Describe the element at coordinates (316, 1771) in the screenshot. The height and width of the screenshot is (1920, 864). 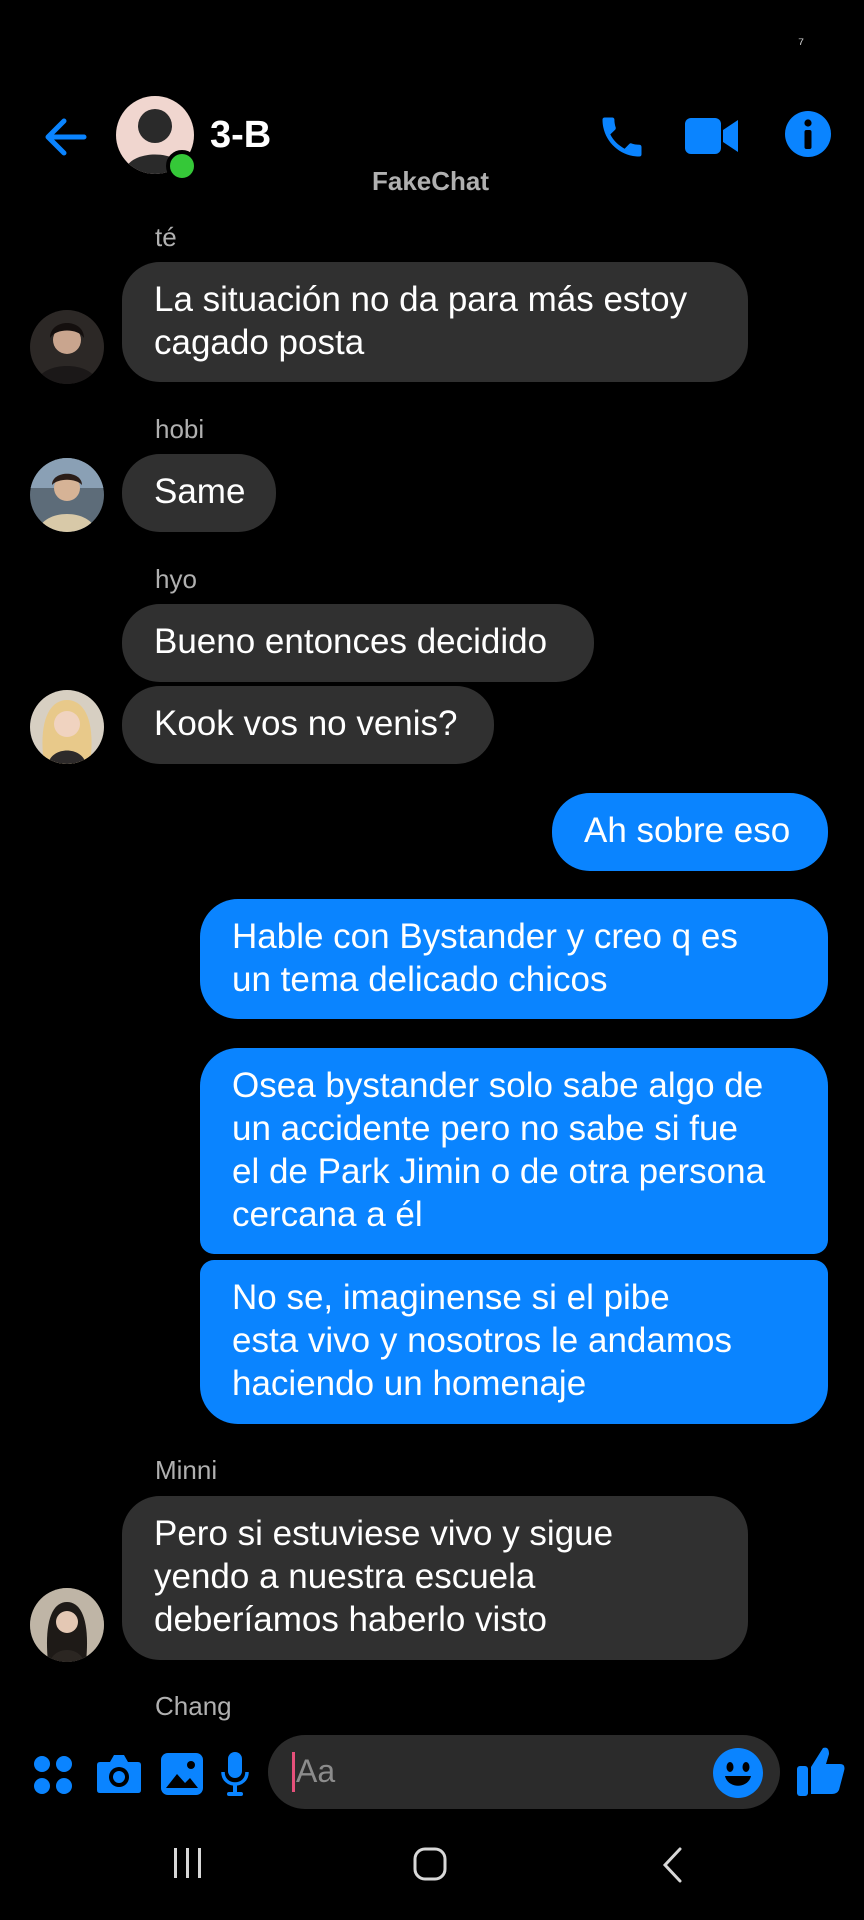
I see `message-input-placeholder: Aa` at that location.